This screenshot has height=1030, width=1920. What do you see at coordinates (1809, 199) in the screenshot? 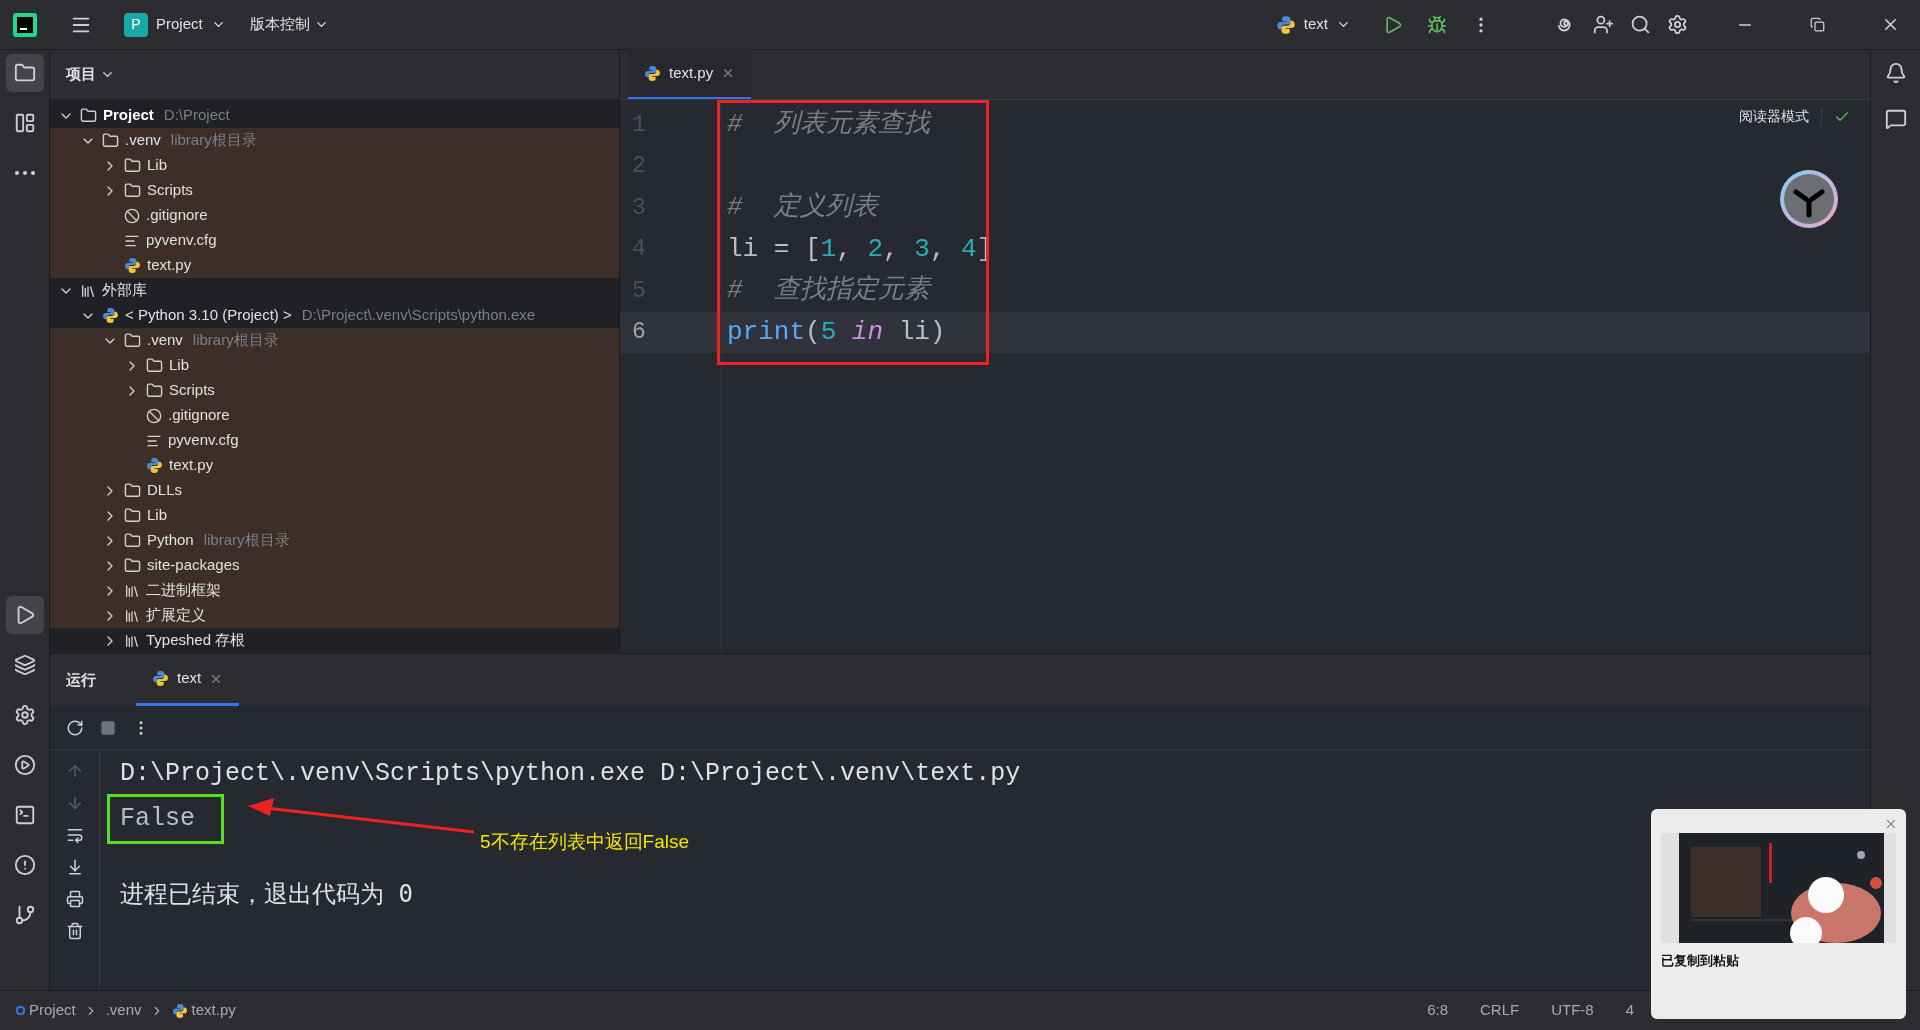
I see `assistant-icon` at bounding box center [1809, 199].